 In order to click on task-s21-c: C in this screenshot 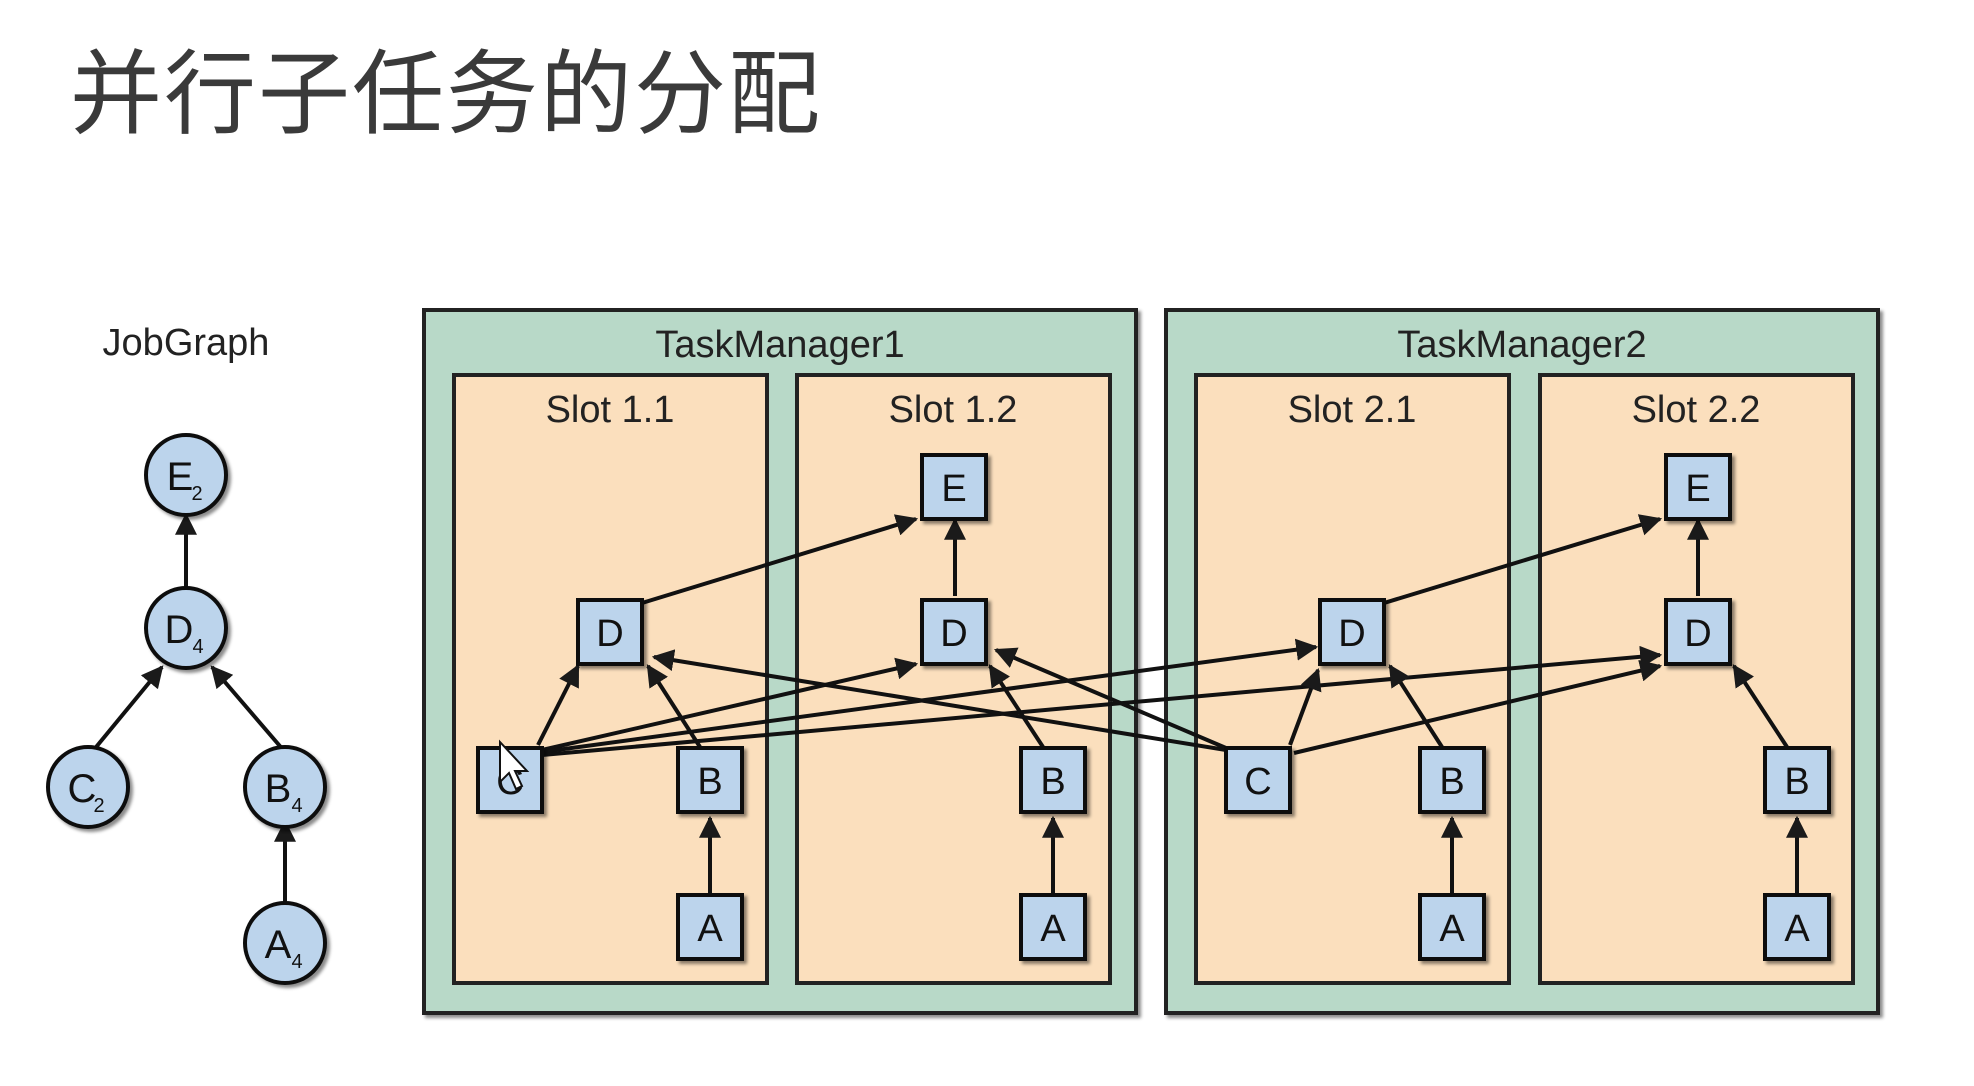, I will do `click(1258, 780)`.